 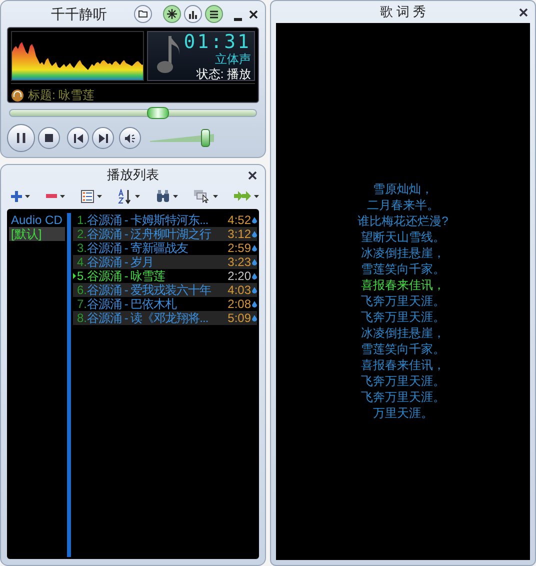 I want to click on next-icon, so click(x=103, y=138).